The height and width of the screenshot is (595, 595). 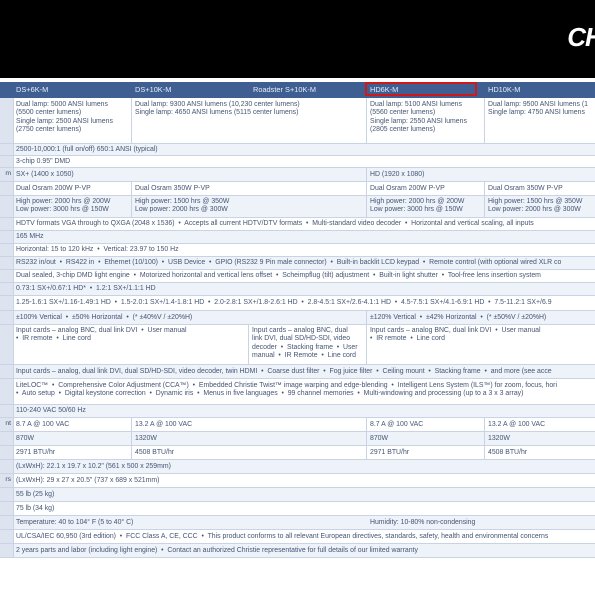 I want to click on row-bandwidth: 165 MHz, so click(x=297, y=237).